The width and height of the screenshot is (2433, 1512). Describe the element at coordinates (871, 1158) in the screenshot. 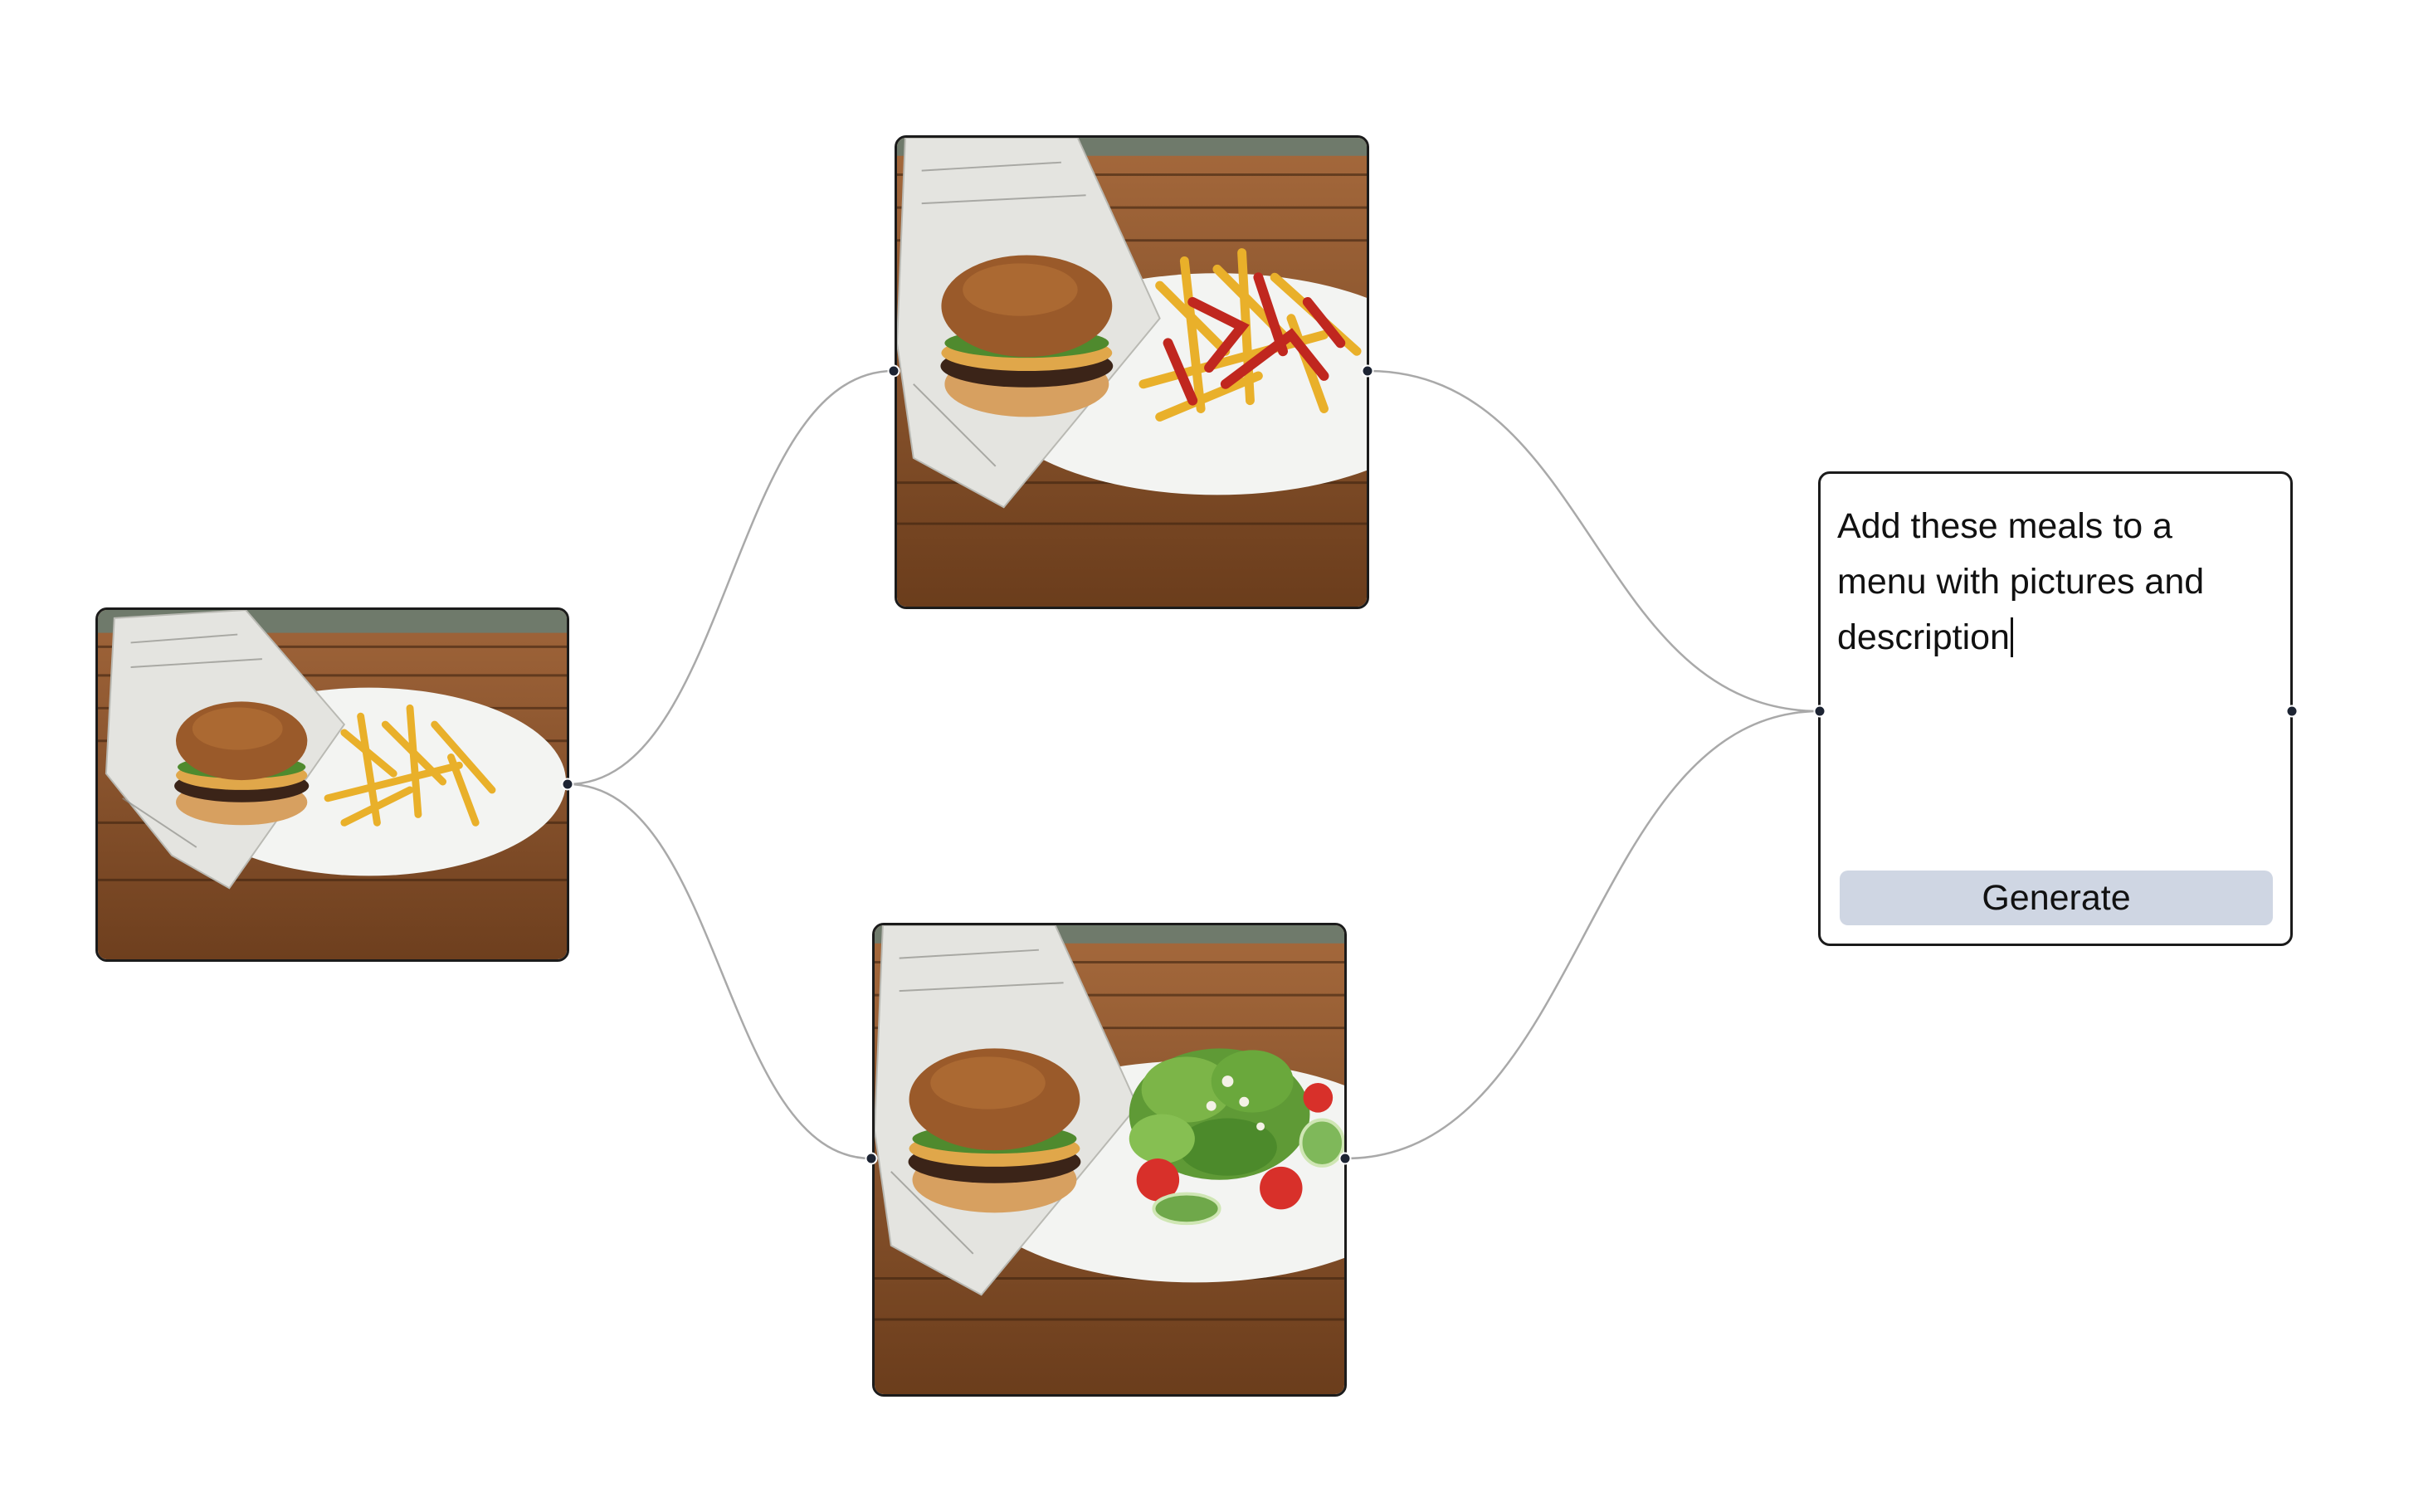

I see `salad-input-handle` at that location.